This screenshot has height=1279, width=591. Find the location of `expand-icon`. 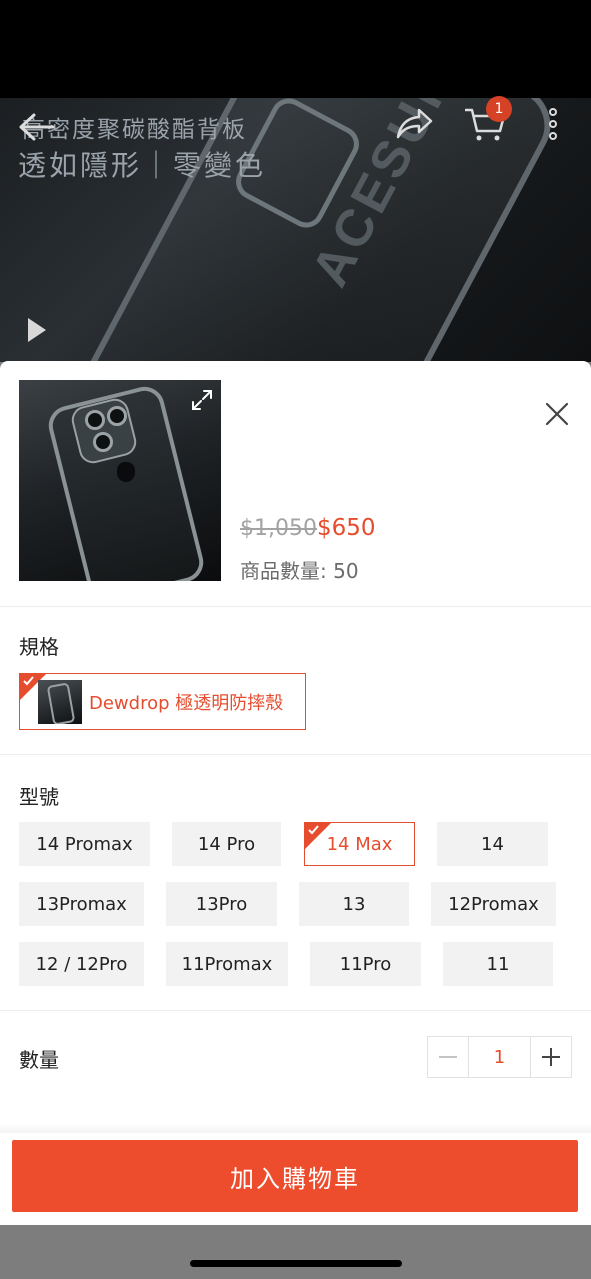

expand-icon is located at coordinates (202, 400).